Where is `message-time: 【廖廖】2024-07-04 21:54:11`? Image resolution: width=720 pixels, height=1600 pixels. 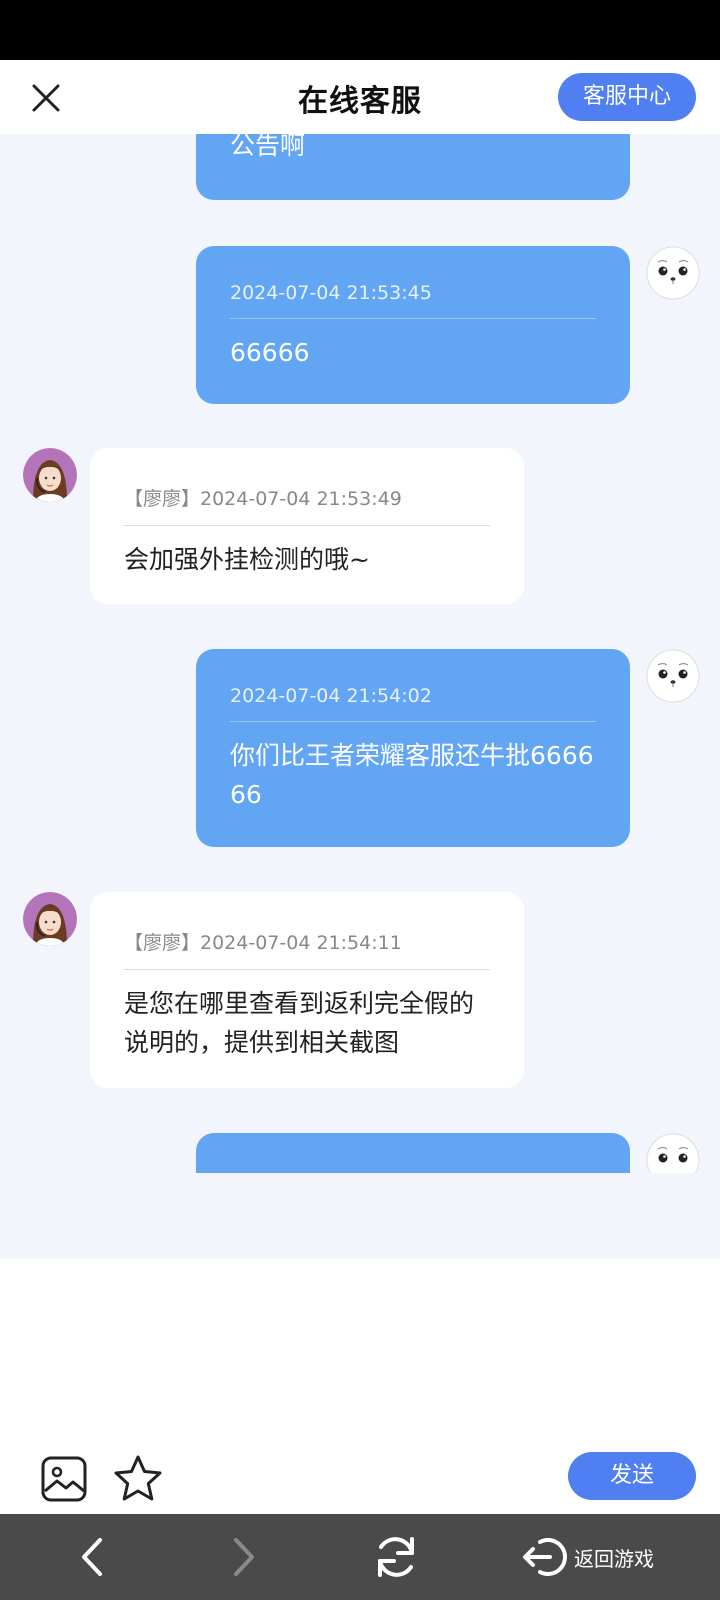
message-time: 【廖廖】2024-07-04 21:54:11 is located at coordinates (307, 931).